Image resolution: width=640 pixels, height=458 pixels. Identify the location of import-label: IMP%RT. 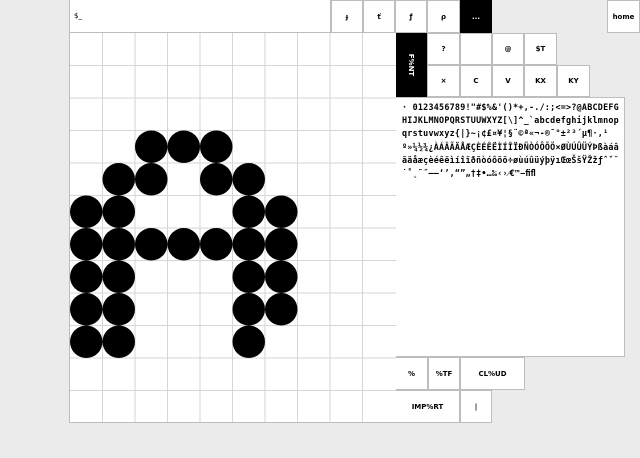
(427, 406).